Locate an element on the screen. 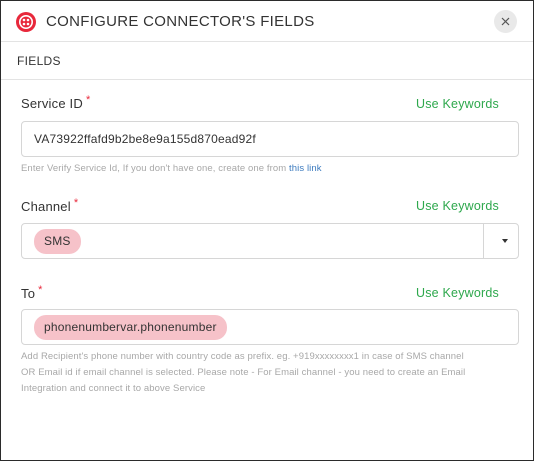  twilio-logo-icon is located at coordinates (26, 22).